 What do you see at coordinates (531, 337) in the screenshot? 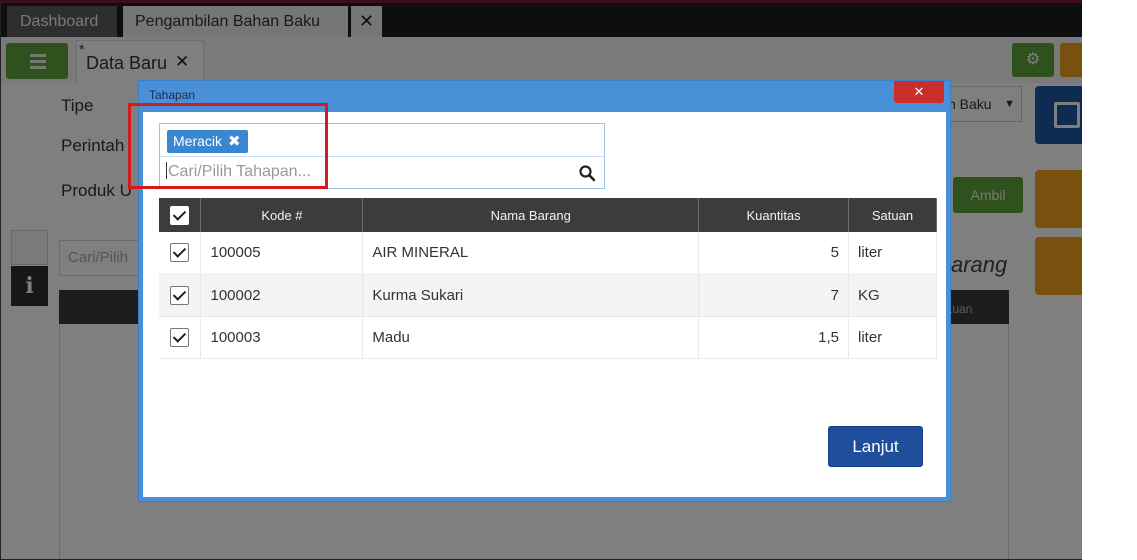
I see `nama-cell: Madu` at bounding box center [531, 337].